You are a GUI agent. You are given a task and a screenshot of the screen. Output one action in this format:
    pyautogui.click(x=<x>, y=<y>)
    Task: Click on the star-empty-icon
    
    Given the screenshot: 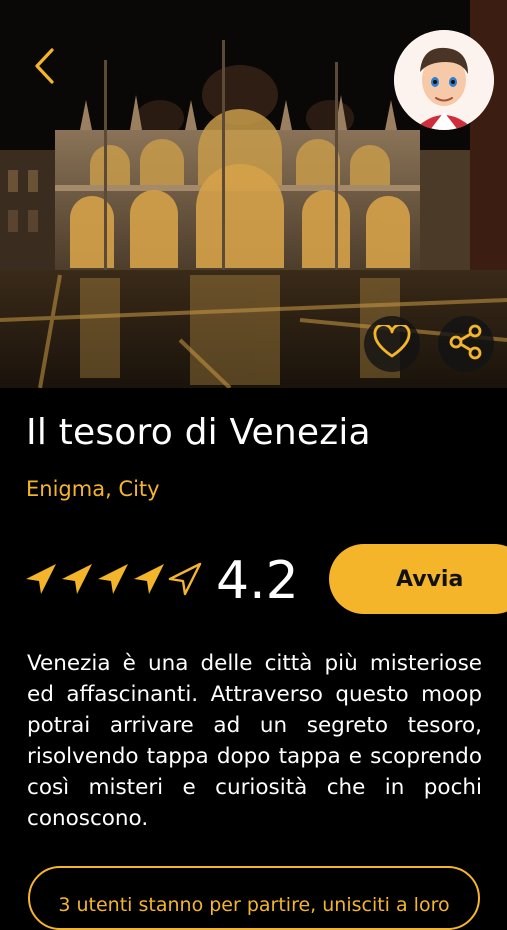 What is the action you would take?
    pyautogui.click(x=185, y=581)
    